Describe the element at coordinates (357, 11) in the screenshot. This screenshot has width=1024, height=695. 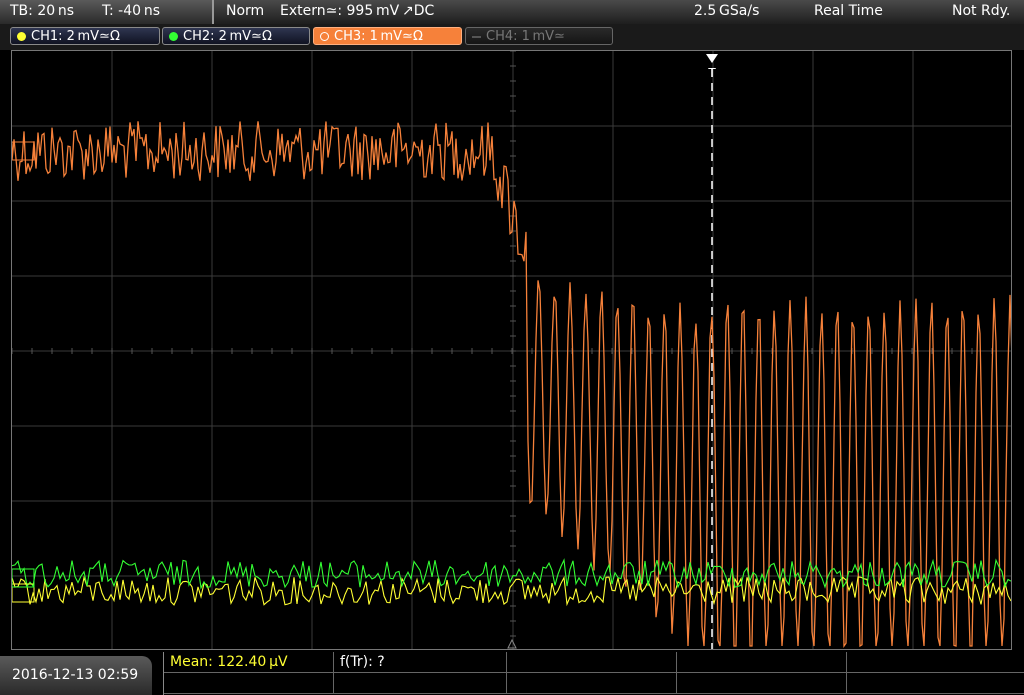
I see `trigger-source: Extern≃: 995 mV ↗DC` at that location.